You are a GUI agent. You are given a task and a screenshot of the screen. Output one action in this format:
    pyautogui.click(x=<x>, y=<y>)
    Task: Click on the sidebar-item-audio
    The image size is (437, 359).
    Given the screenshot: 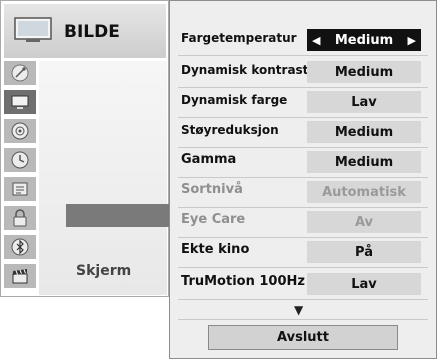 What is the action you would take?
    pyautogui.click(x=20, y=131)
    